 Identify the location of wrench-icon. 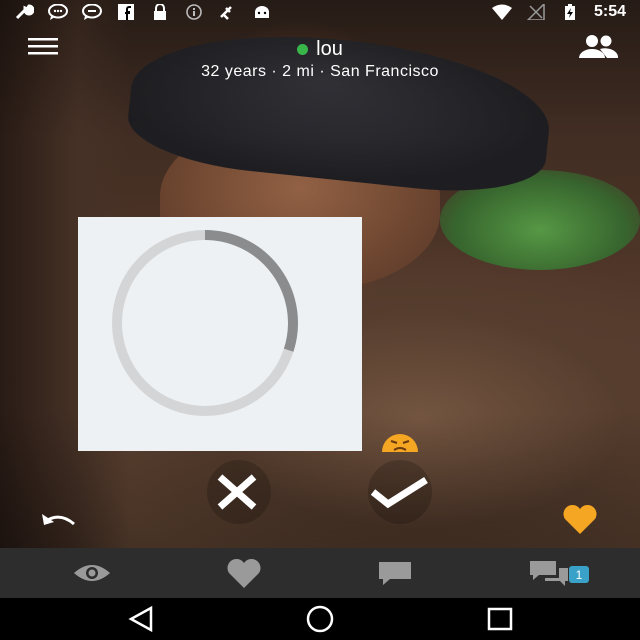
(24, 12).